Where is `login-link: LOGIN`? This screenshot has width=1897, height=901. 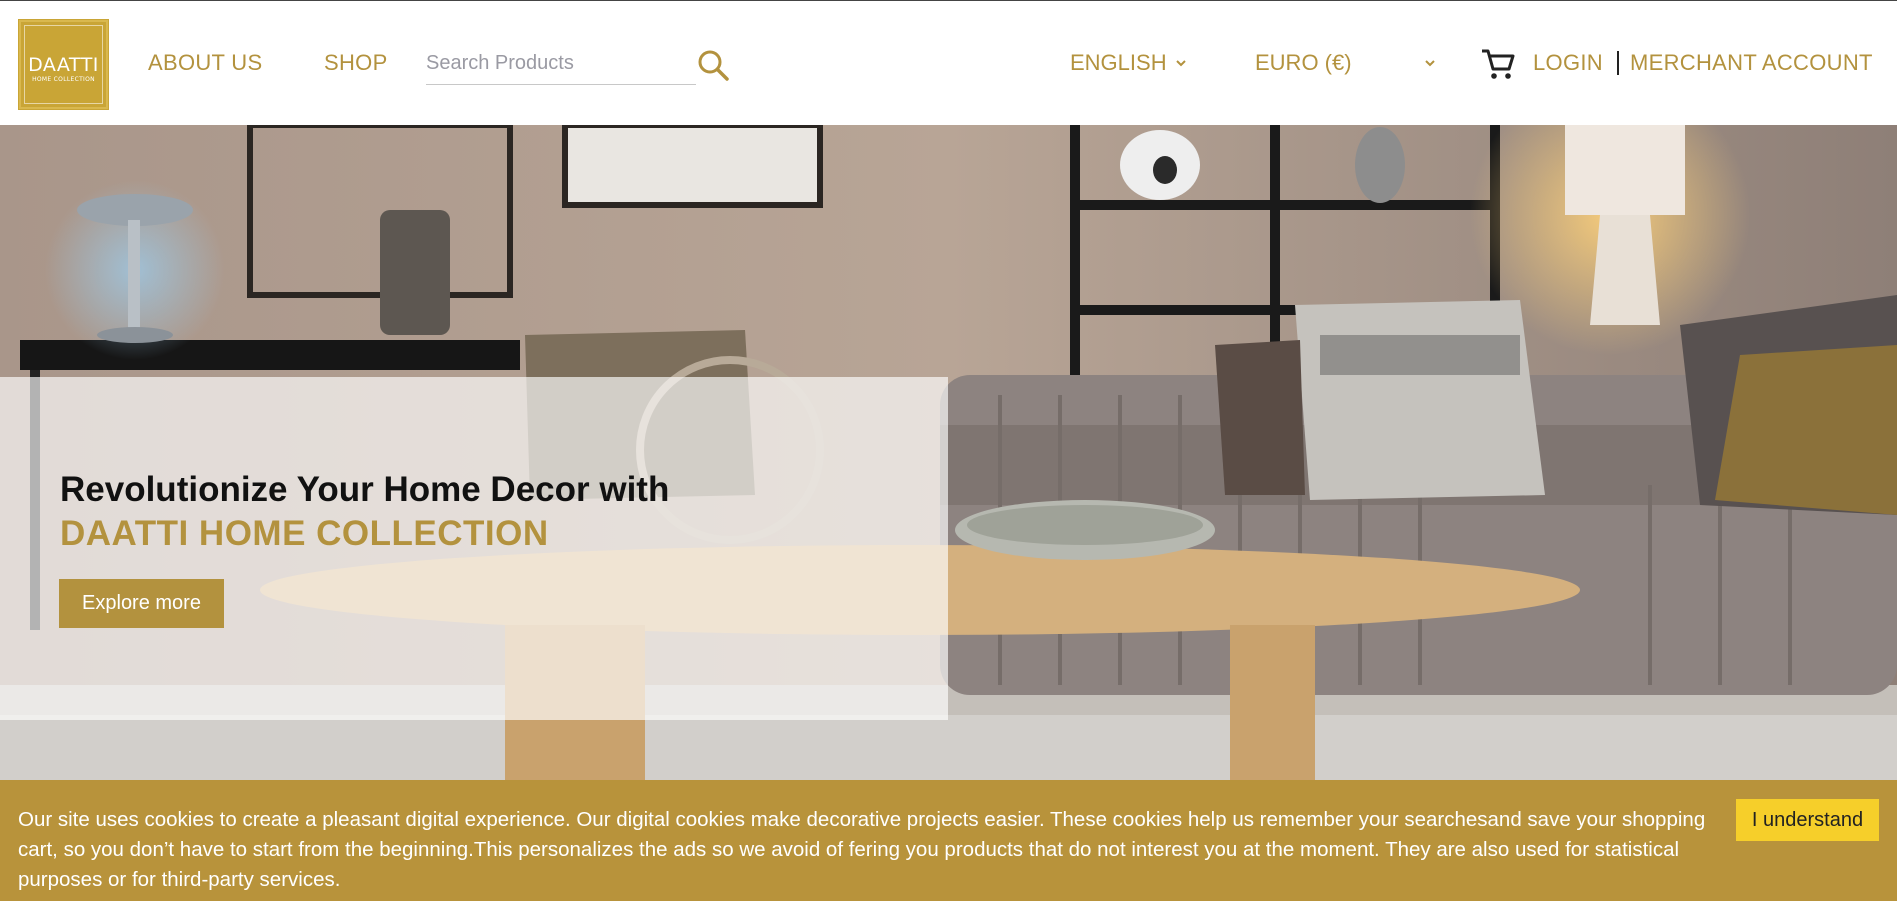 login-link: LOGIN is located at coordinates (1568, 63).